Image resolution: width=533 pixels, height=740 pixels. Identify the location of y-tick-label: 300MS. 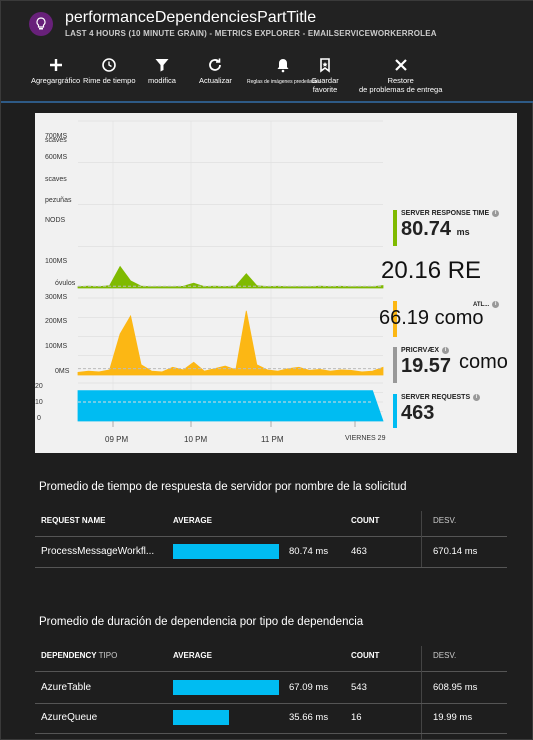
(56, 297).